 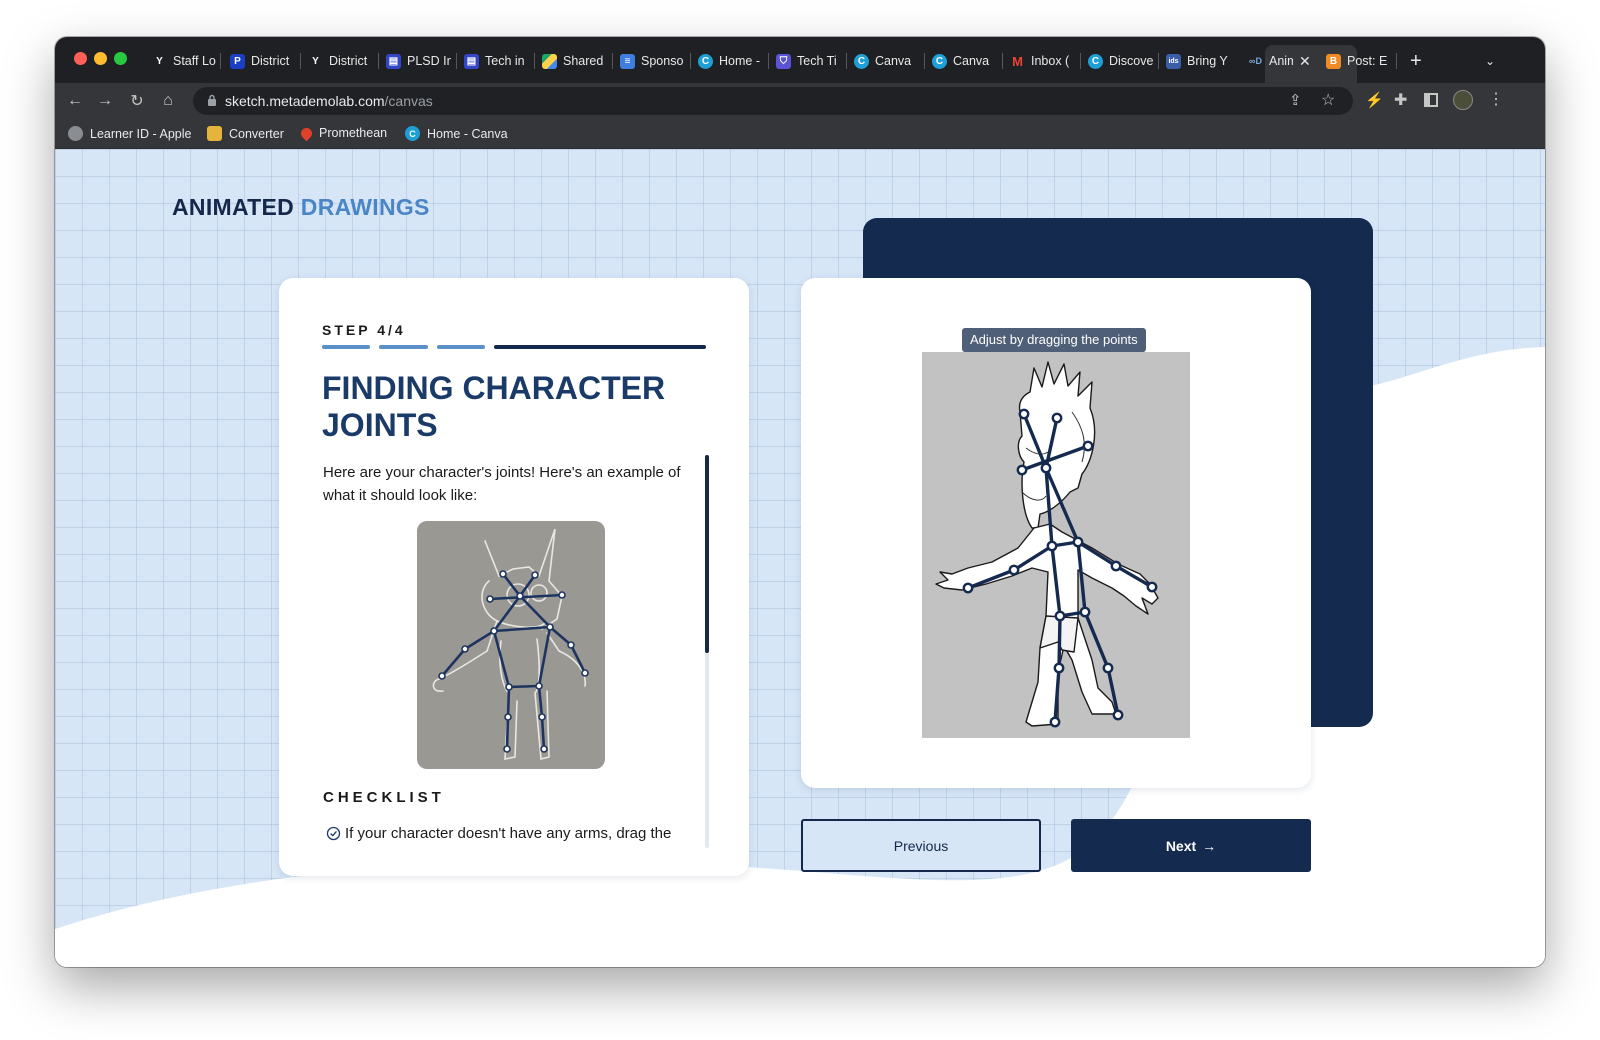 I want to click on reload-button: ↻, so click(x=137, y=101).